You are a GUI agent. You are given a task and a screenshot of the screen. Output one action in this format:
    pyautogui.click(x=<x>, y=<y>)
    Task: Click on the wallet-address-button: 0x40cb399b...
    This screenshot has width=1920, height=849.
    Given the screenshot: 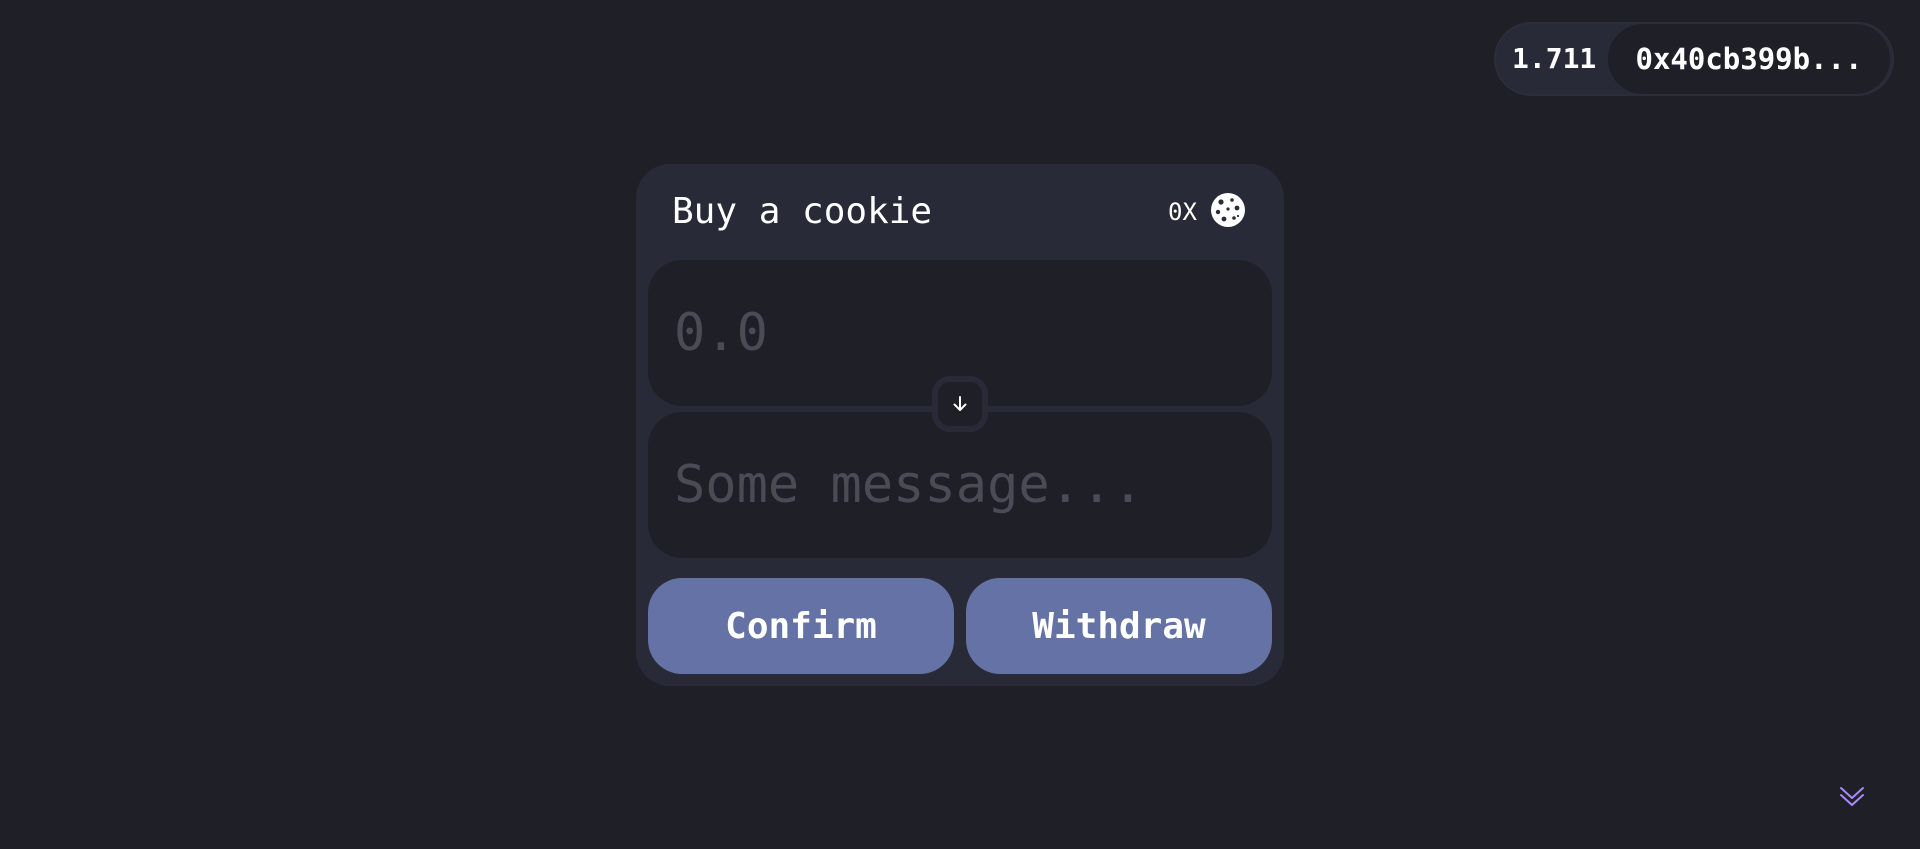 What is the action you would take?
    pyautogui.click(x=1749, y=59)
    